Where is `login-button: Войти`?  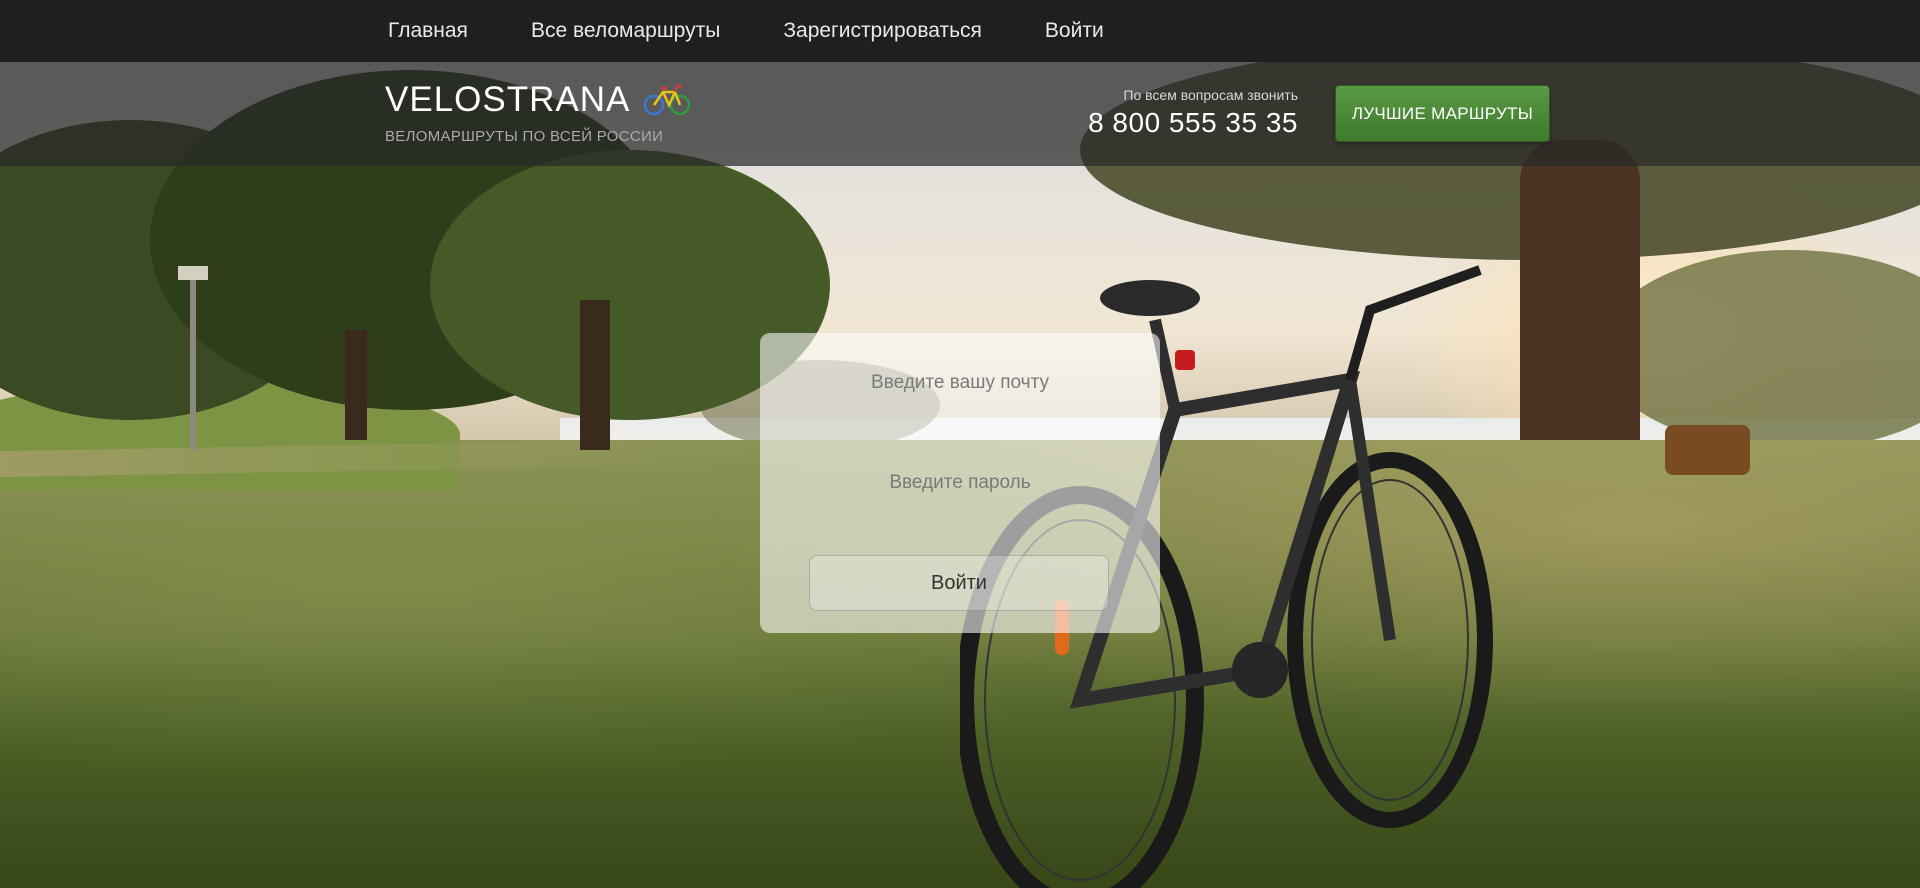 login-button: Войти is located at coordinates (959, 583).